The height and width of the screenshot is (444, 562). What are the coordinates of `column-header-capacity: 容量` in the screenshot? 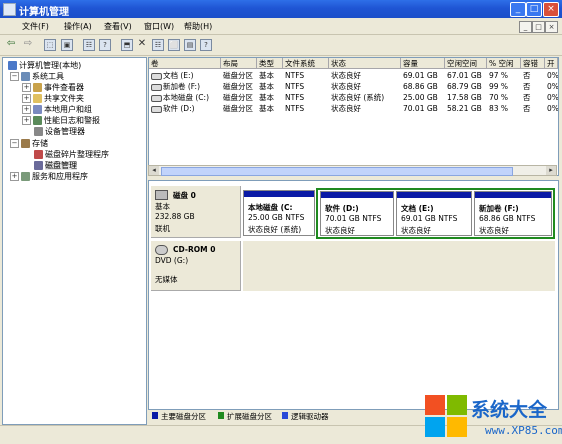 It's located at (423, 63).